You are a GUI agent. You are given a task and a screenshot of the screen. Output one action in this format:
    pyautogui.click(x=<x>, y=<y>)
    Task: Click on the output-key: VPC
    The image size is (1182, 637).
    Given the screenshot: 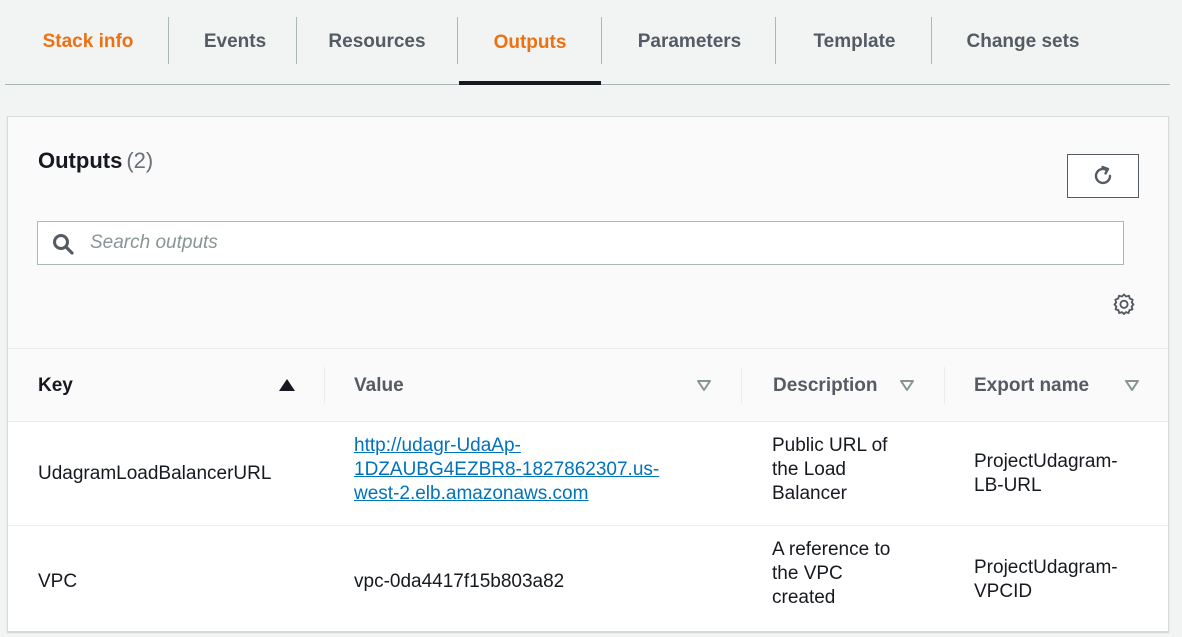 What is the action you would take?
    pyautogui.click(x=58, y=581)
    